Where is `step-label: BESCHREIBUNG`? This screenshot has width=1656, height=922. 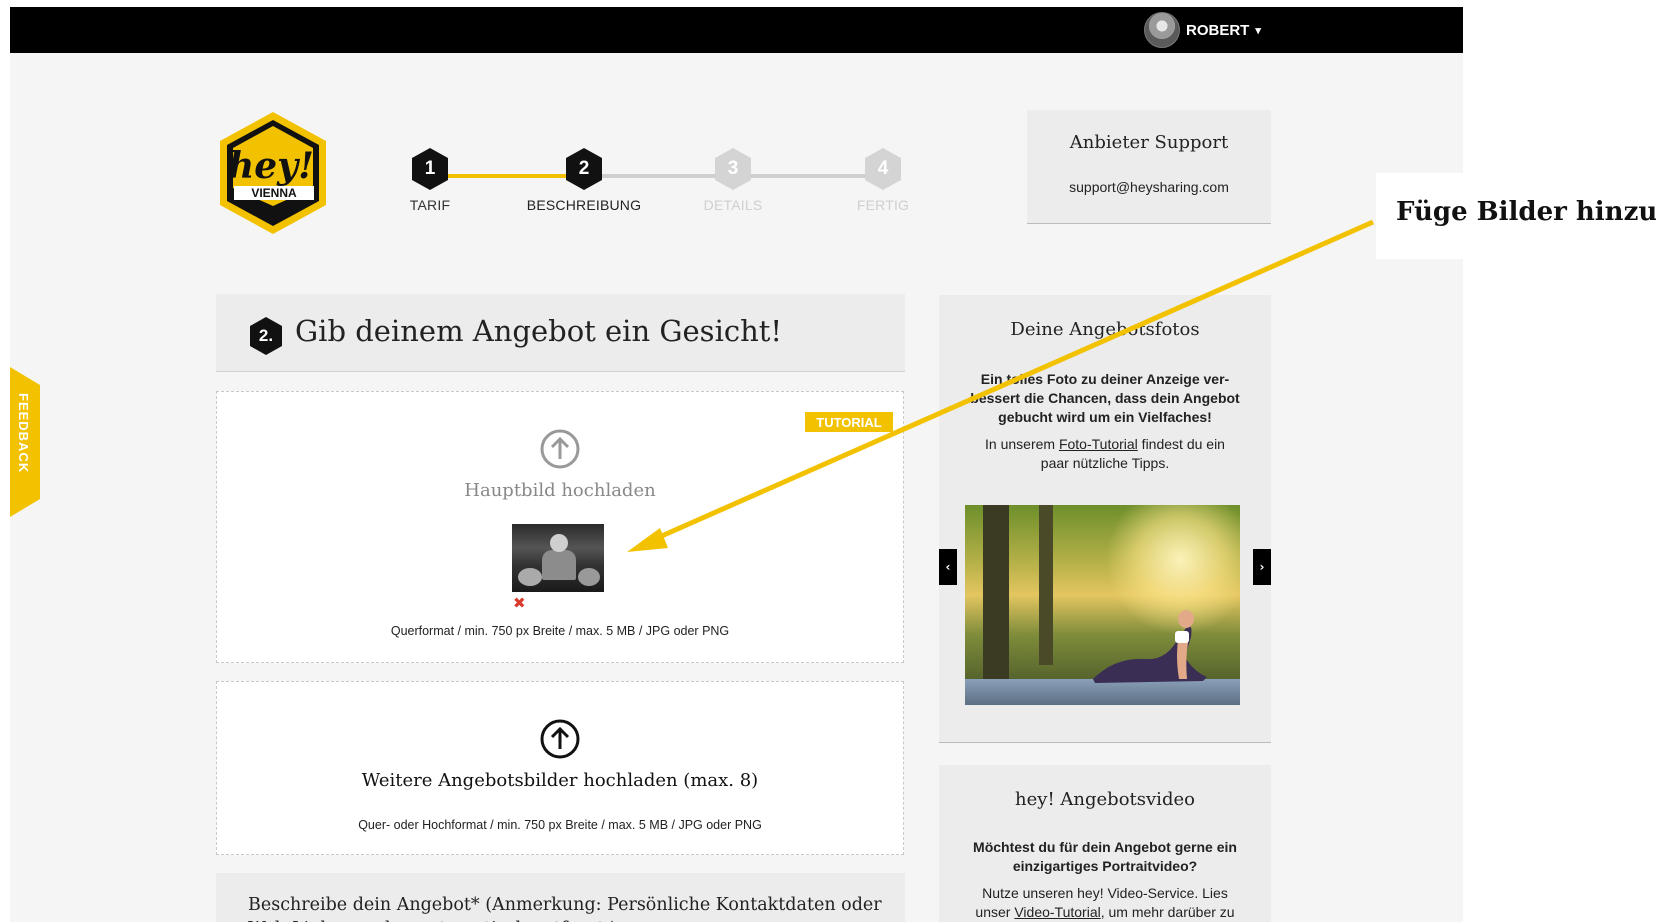 step-label: BESCHREIBUNG is located at coordinates (584, 205).